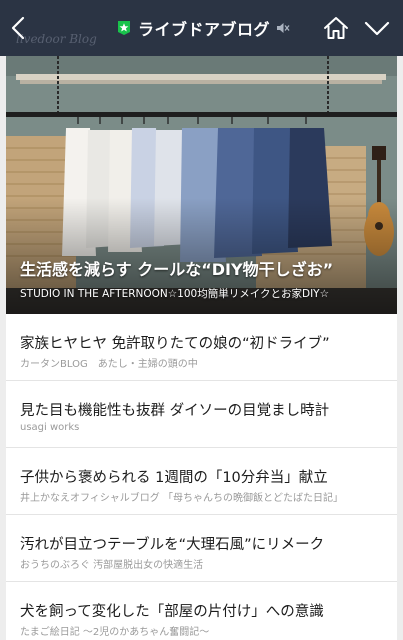  Describe the element at coordinates (175, 411) in the screenshot. I see `article-title: 見た目も機能性も抜群 ダイソーの目覚まし時計` at that location.